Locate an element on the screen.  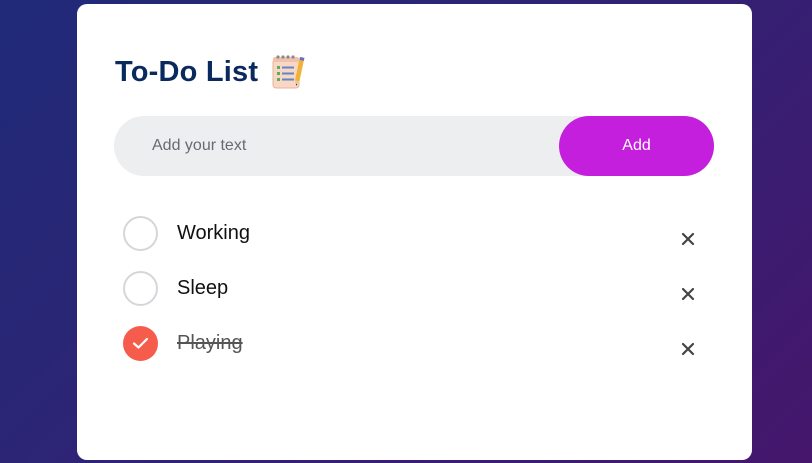
task-label: Working is located at coordinates (213, 233).